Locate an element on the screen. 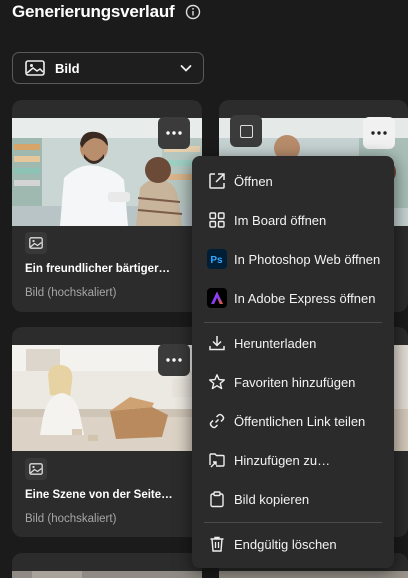 Image resolution: width=408 pixels, height=578 pixels. menu-item-download: Herunterladen is located at coordinates (293, 343).